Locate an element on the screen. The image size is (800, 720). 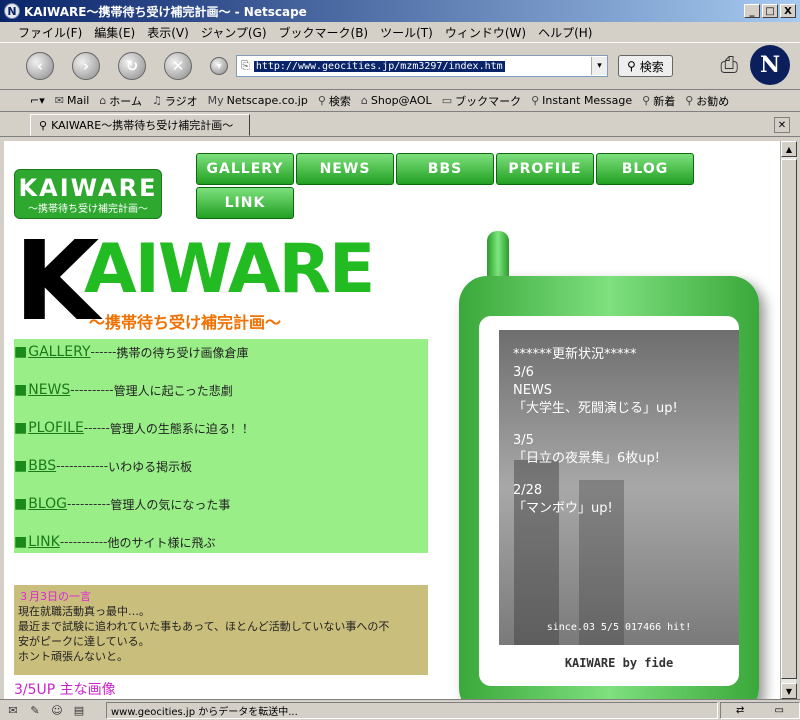
tab-close-button: ✕ is located at coordinates (782, 125).